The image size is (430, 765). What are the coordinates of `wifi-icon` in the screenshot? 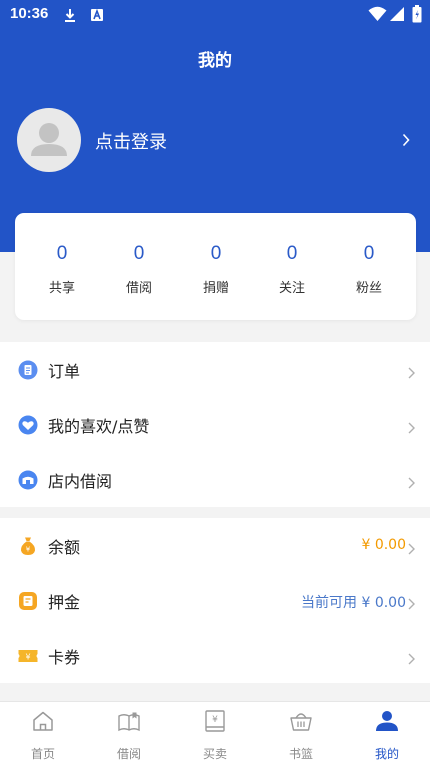 It's located at (377, 16).